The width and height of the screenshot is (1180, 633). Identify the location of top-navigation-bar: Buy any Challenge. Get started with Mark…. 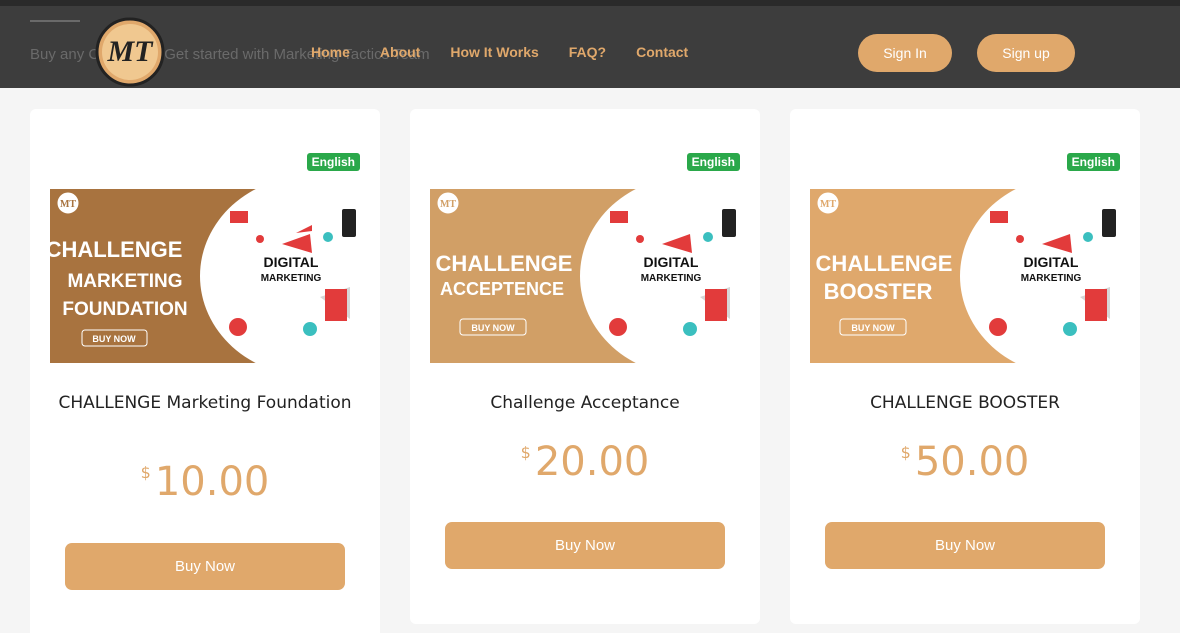
(590, 44).